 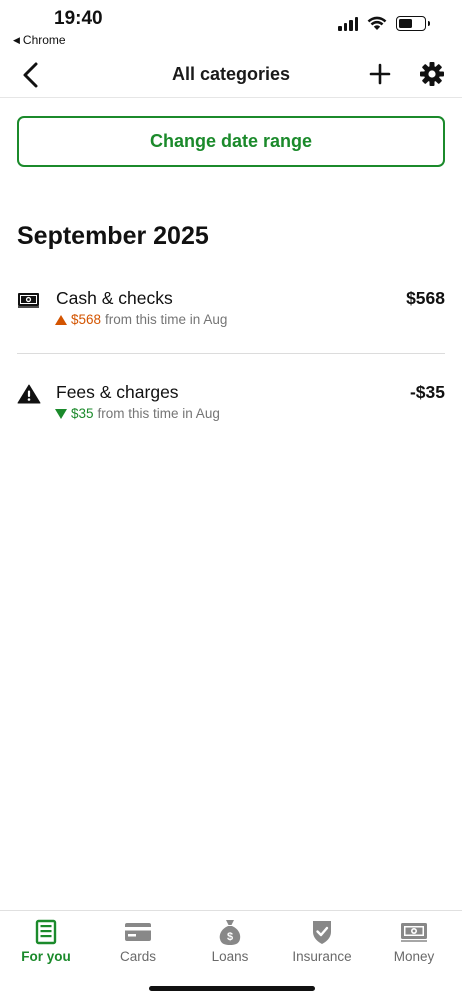 What do you see at coordinates (377, 23) in the screenshot?
I see `wifi-icon` at bounding box center [377, 23].